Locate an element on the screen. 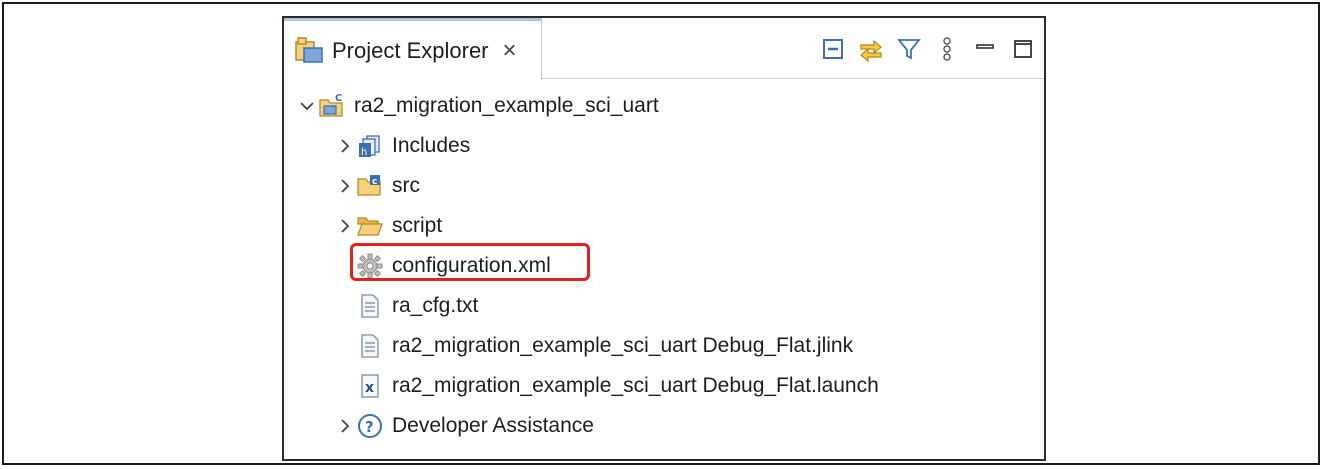 This screenshot has width=1326, height=469. tab-project-explorer: Project Explorer × is located at coordinates (413, 49).